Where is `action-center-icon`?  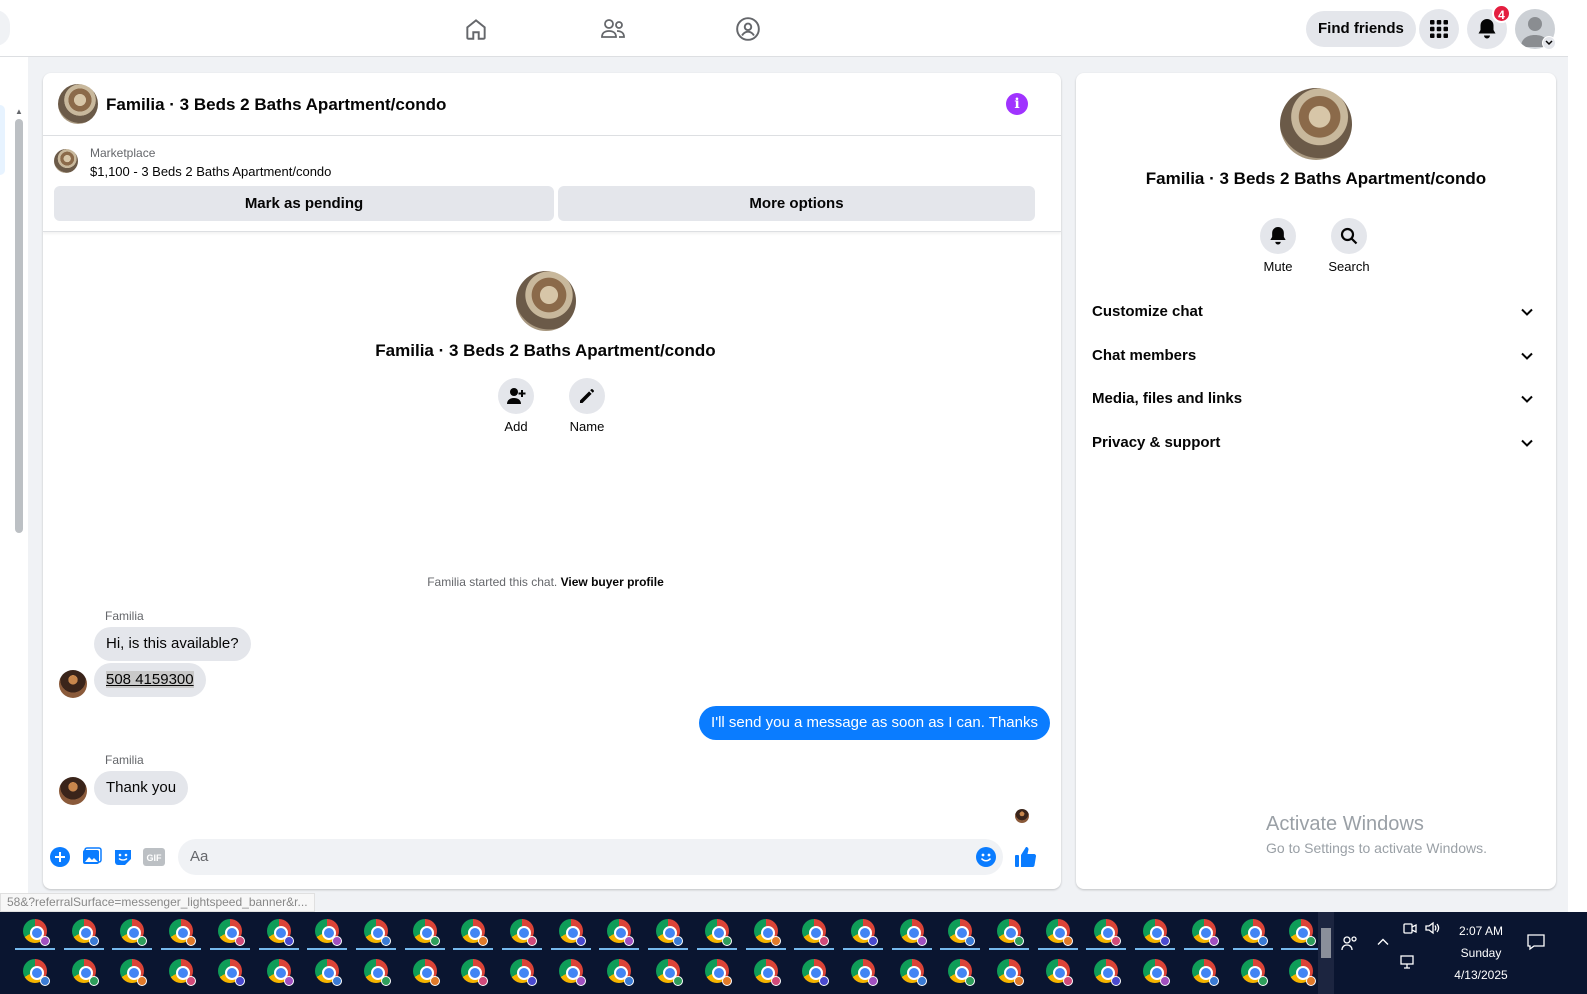
action-center-icon is located at coordinates (1536, 944).